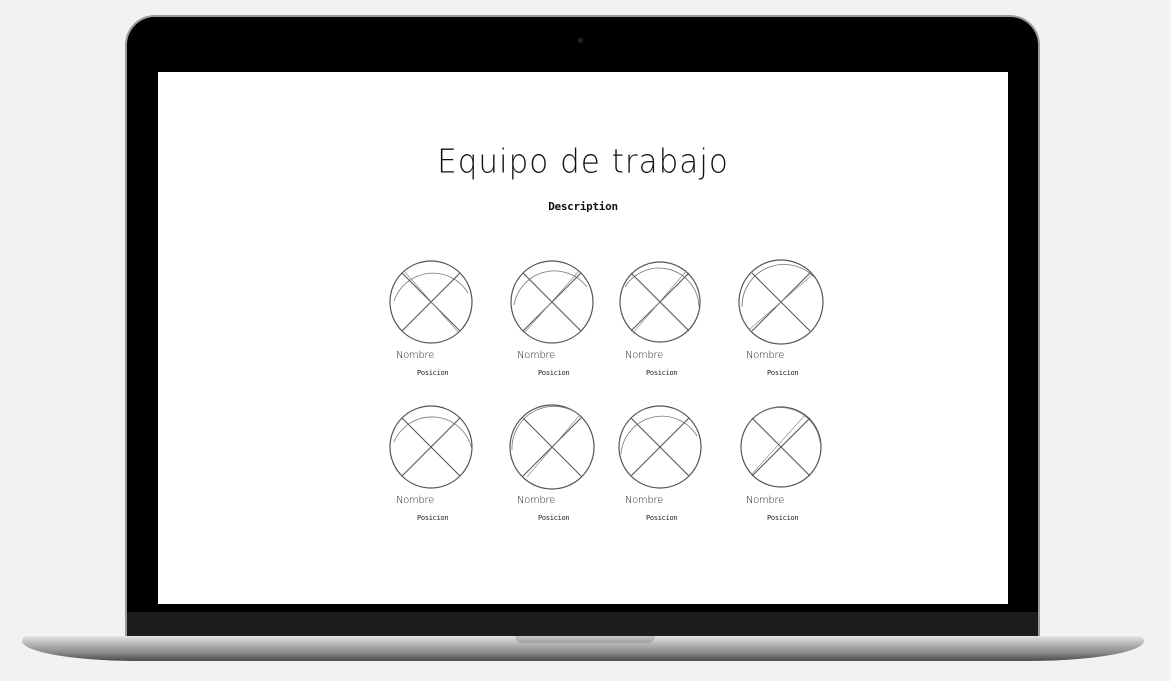 The width and height of the screenshot is (1171, 681). Describe the element at coordinates (583, 162) in the screenshot. I see `page-title: Equipo de trabajo` at that location.